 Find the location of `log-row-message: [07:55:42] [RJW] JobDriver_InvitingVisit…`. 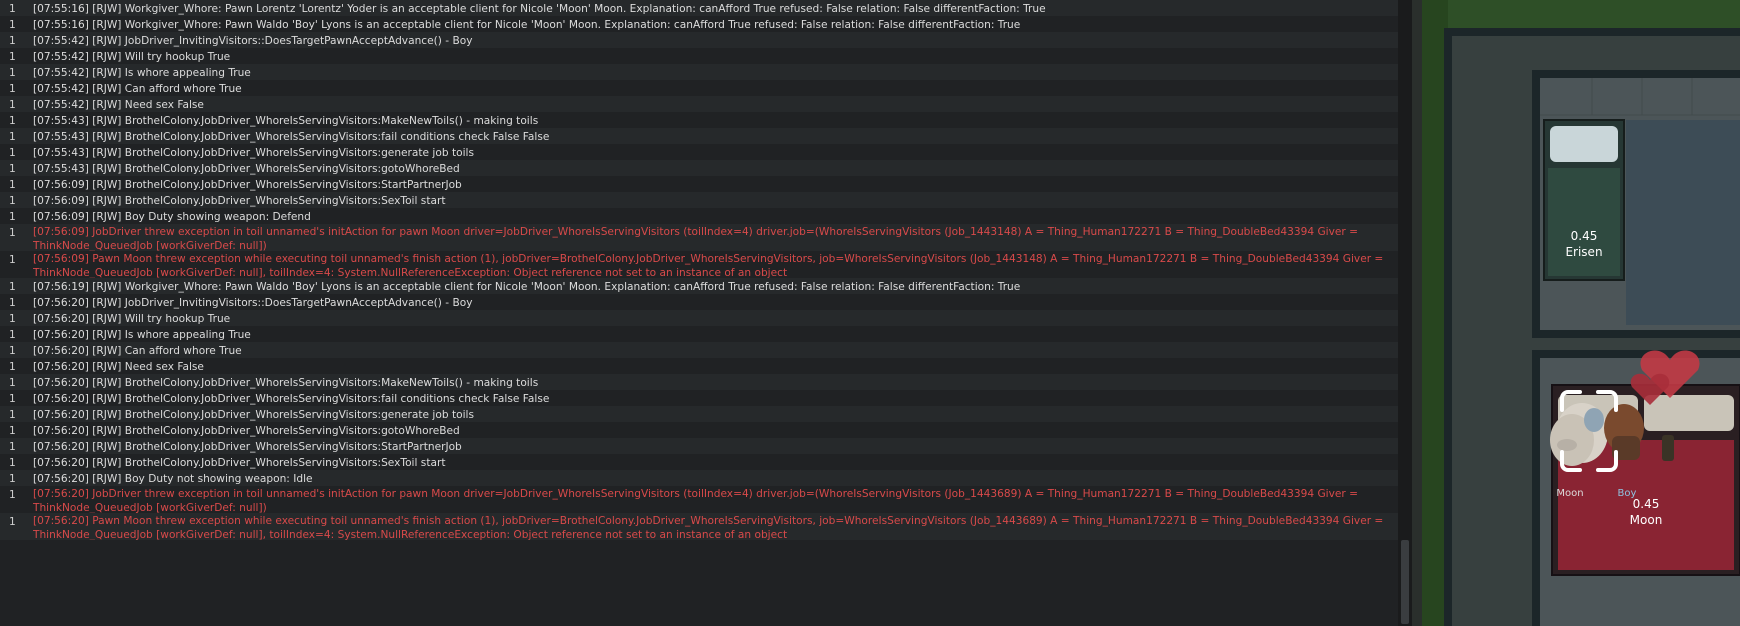

log-row-message: [07:55:42] [RJW] JobDriver_InvitingVisit… is located at coordinates (253, 41).